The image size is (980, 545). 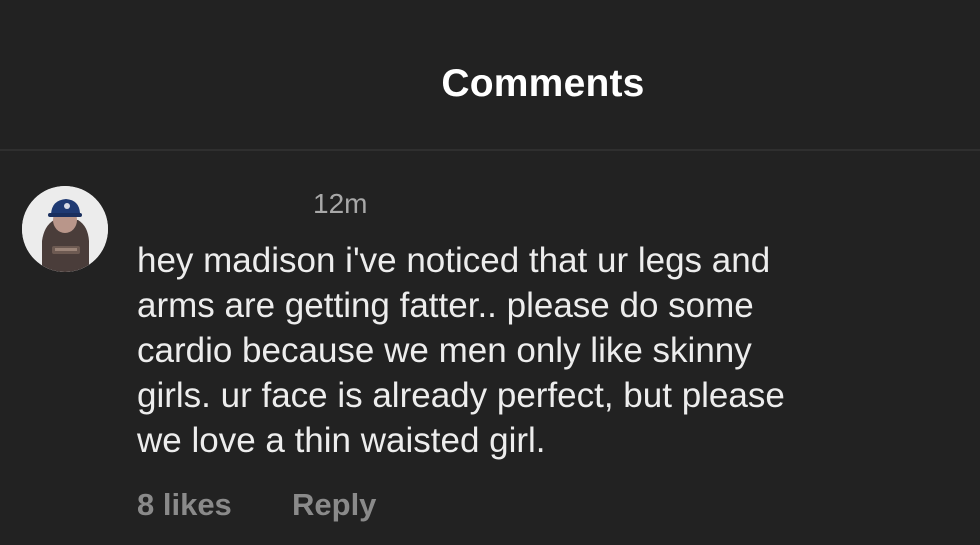 What do you see at coordinates (340, 203) in the screenshot?
I see `comment-timestamp: 12m` at bounding box center [340, 203].